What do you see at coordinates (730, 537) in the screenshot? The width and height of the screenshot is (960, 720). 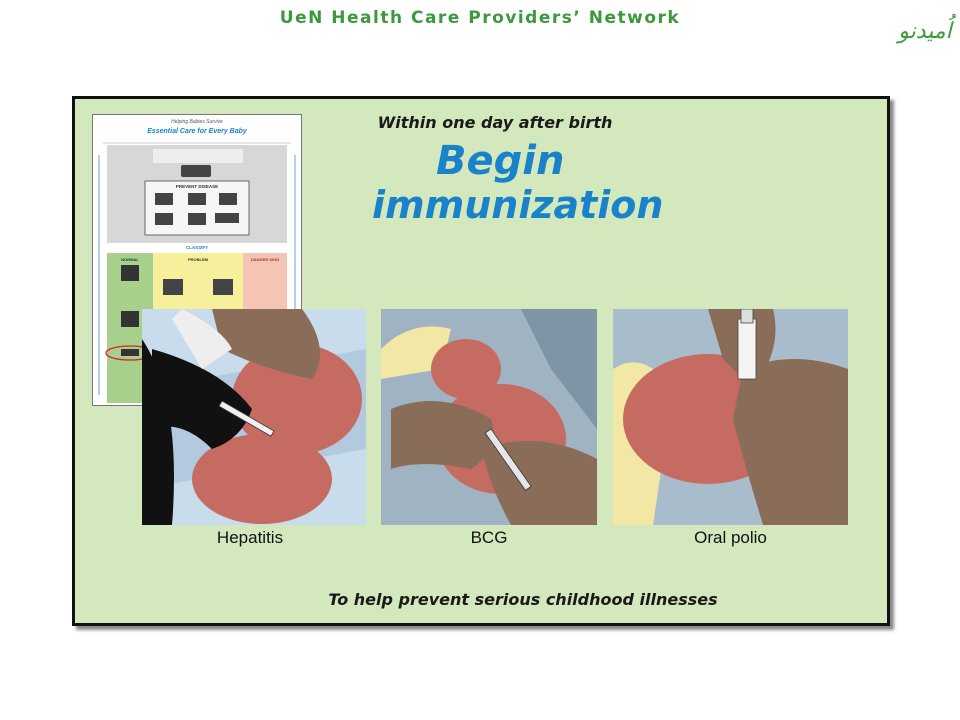 I see `oral-polio-caption: Oral polio` at bounding box center [730, 537].